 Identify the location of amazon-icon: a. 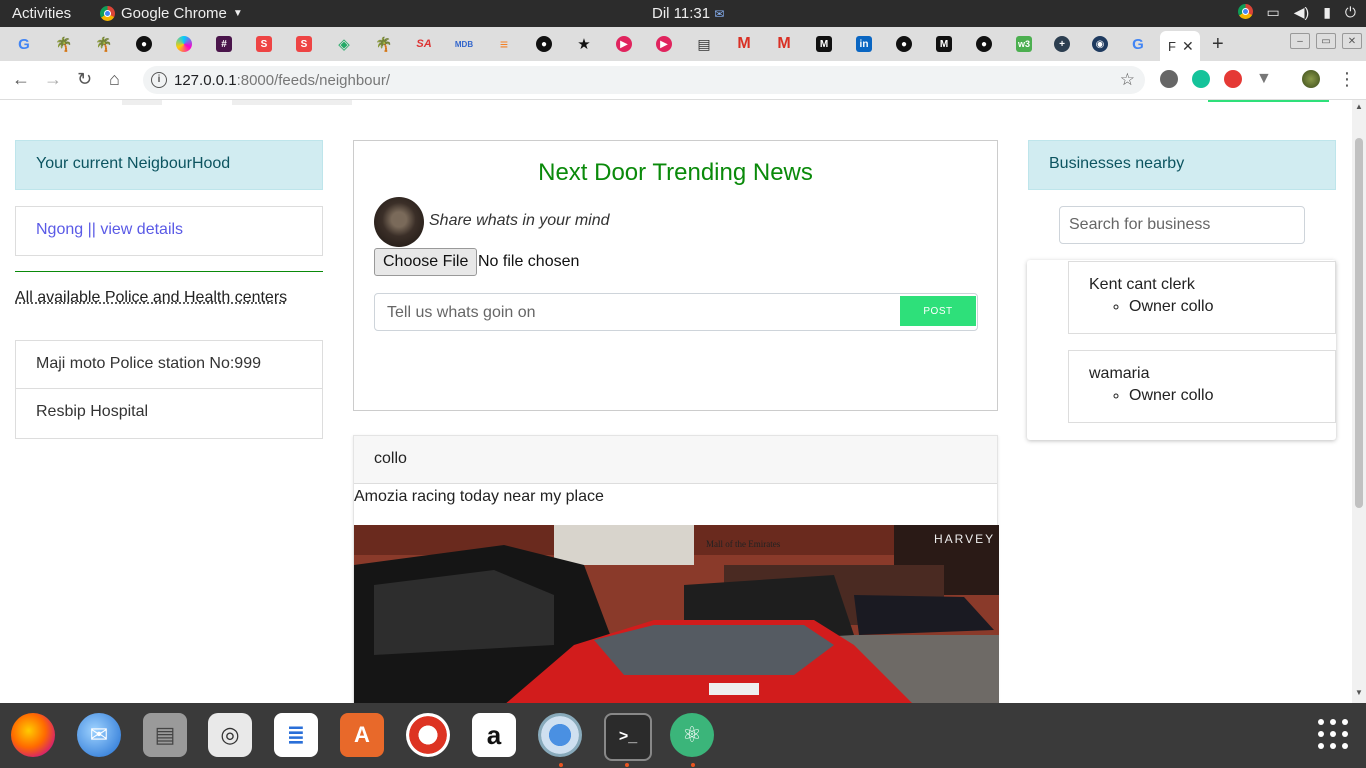
(494, 735).